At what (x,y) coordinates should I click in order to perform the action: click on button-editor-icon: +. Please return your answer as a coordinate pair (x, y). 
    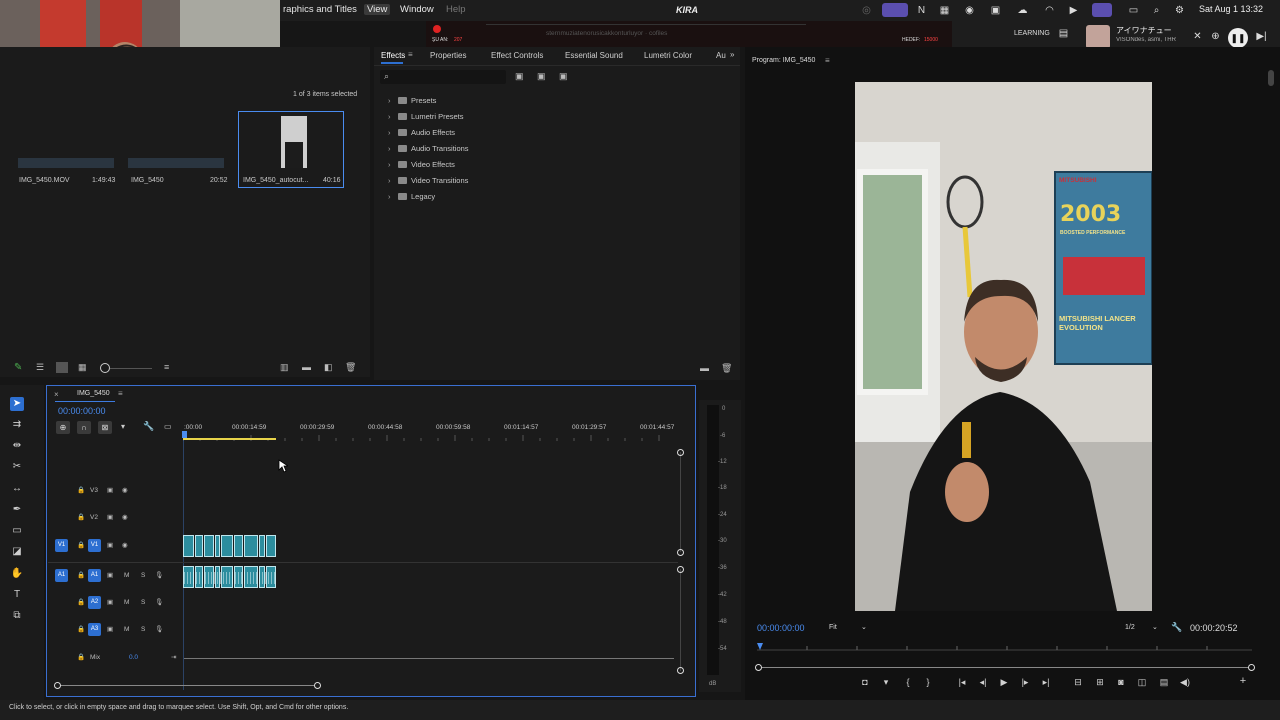
    Looking at the image, I should click on (1243, 681).